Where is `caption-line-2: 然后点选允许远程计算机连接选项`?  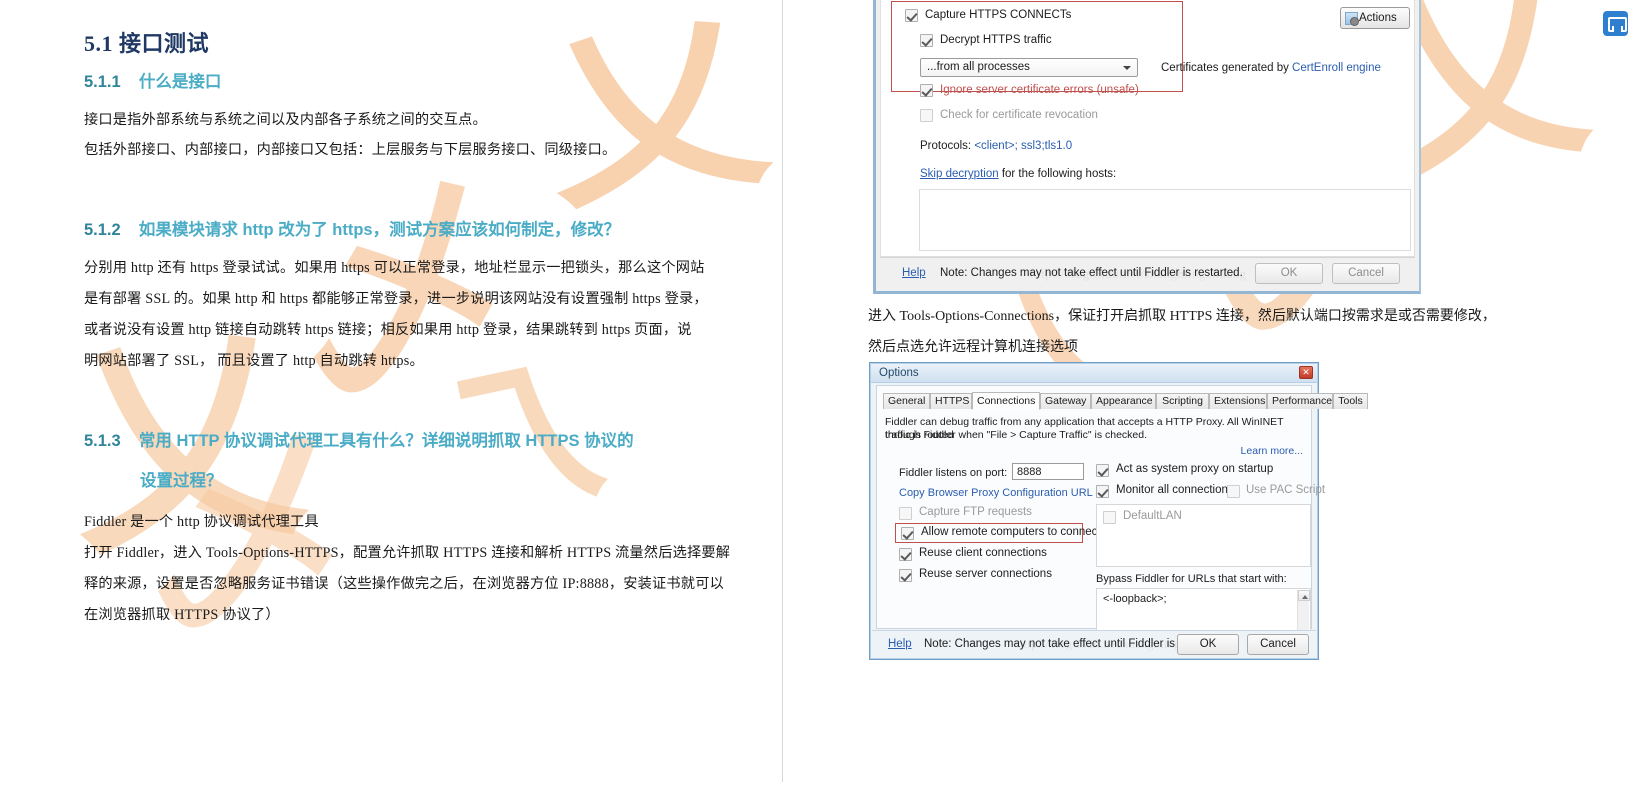
caption-line-2: 然后点选允许远程计算机连接选项 is located at coordinates (973, 347).